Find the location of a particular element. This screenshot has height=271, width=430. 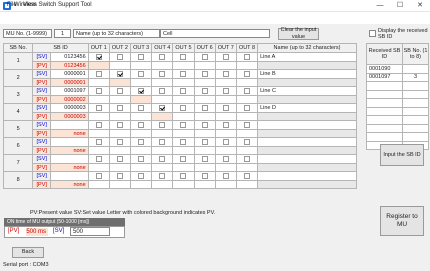

display-received-checkbox is located at coordinates (372, 33).